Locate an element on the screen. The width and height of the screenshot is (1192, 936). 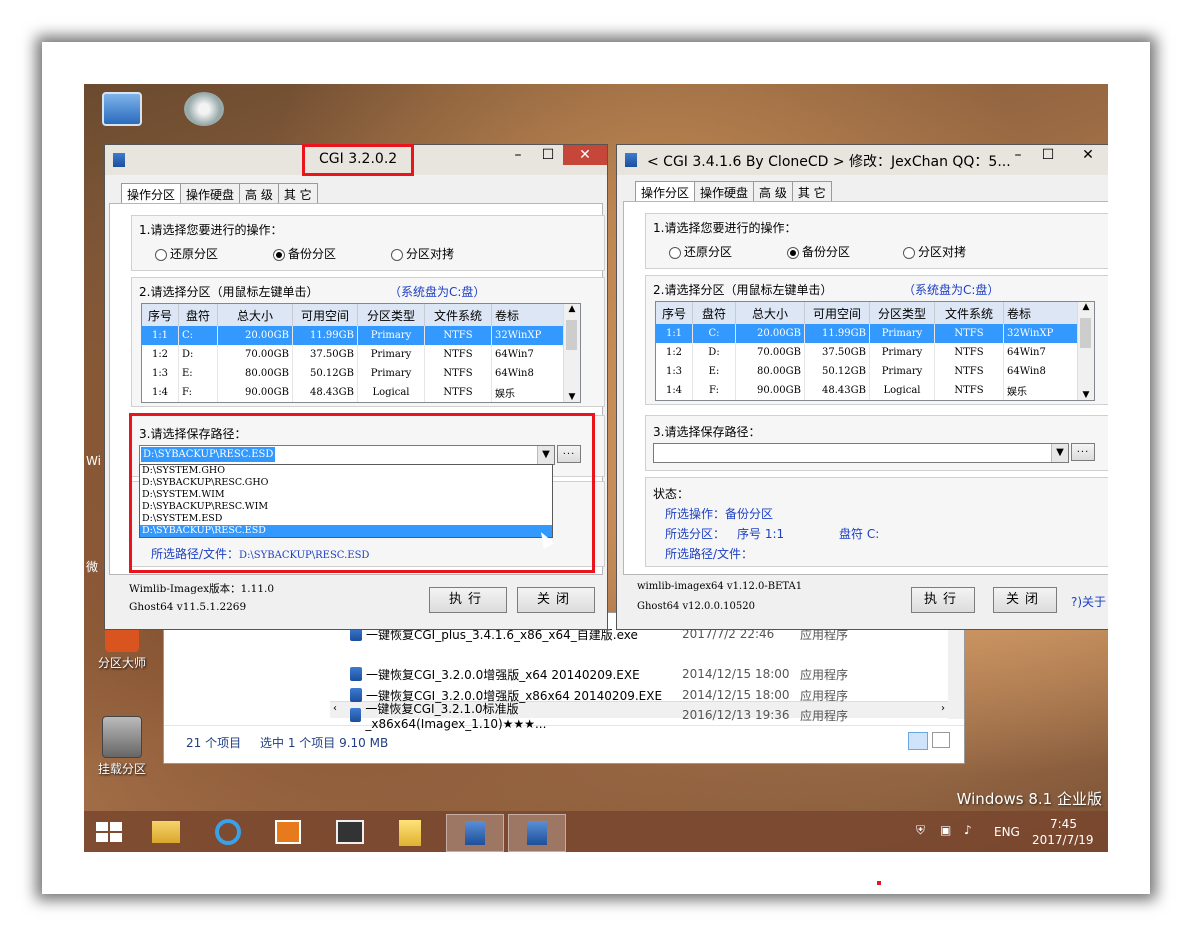
tray-network-icon: ▣ is located at coordinates (945, 830).